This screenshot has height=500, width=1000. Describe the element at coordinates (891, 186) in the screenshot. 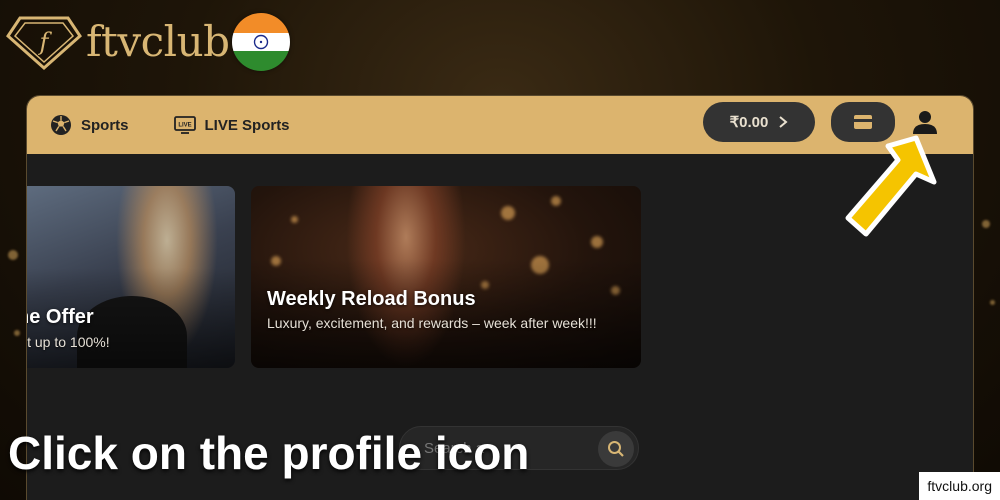

I see `pointer-arrow-icon` at that location.